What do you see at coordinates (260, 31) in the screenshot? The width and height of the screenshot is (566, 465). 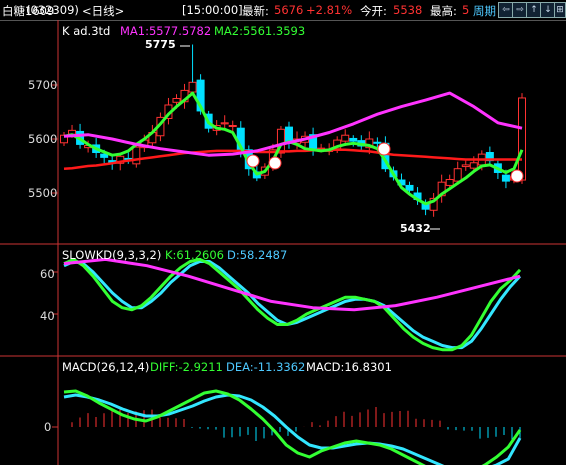 I see `ma2-label: MA2:5561.3593` at bounding box center [260, 31].